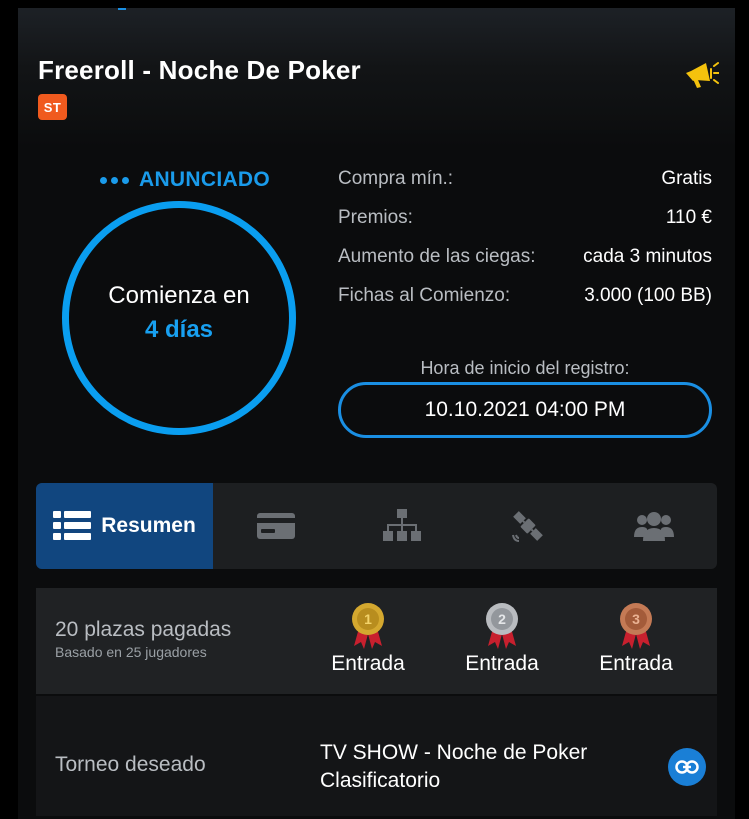 This screenshot has height=819, width=749. I want to click on tab-players, so click(654, 526).